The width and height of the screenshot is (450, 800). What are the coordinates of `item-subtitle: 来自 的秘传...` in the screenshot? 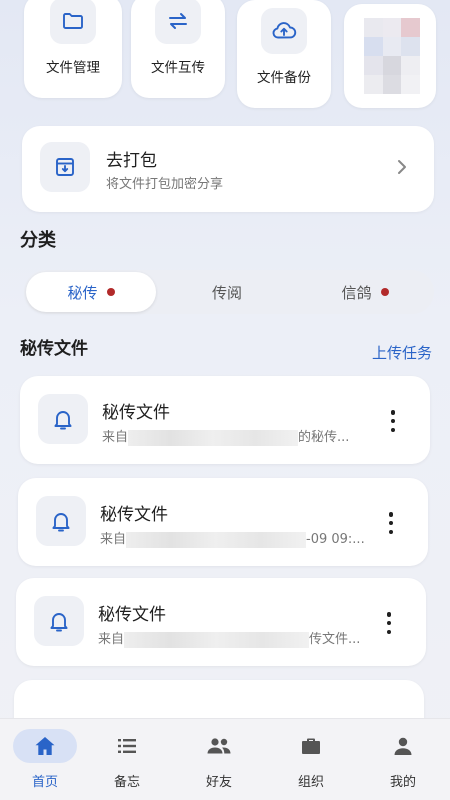 It's located at (225, 436).